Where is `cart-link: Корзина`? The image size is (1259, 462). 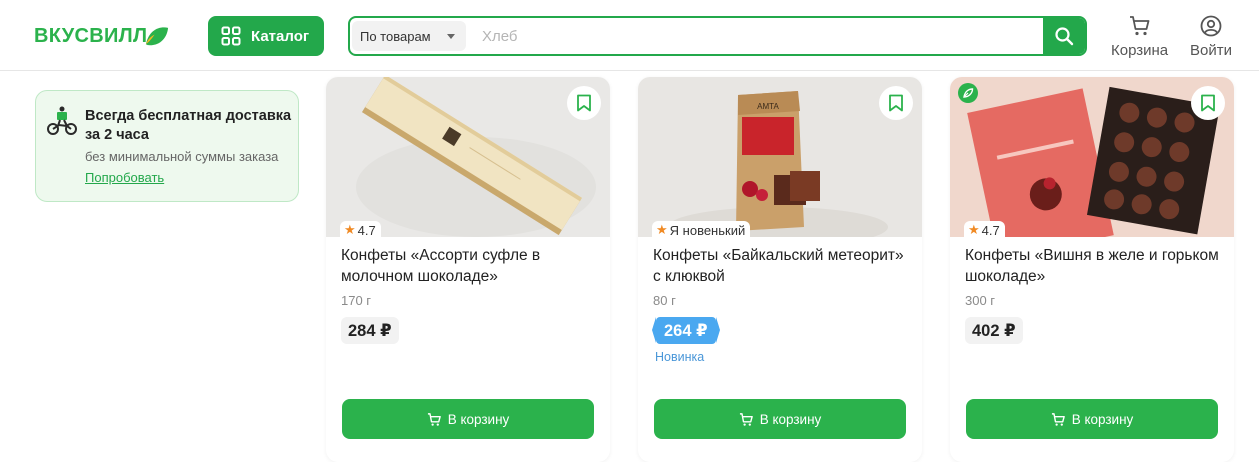
cart-link: Корзина is located at coordinates (1139, 36).